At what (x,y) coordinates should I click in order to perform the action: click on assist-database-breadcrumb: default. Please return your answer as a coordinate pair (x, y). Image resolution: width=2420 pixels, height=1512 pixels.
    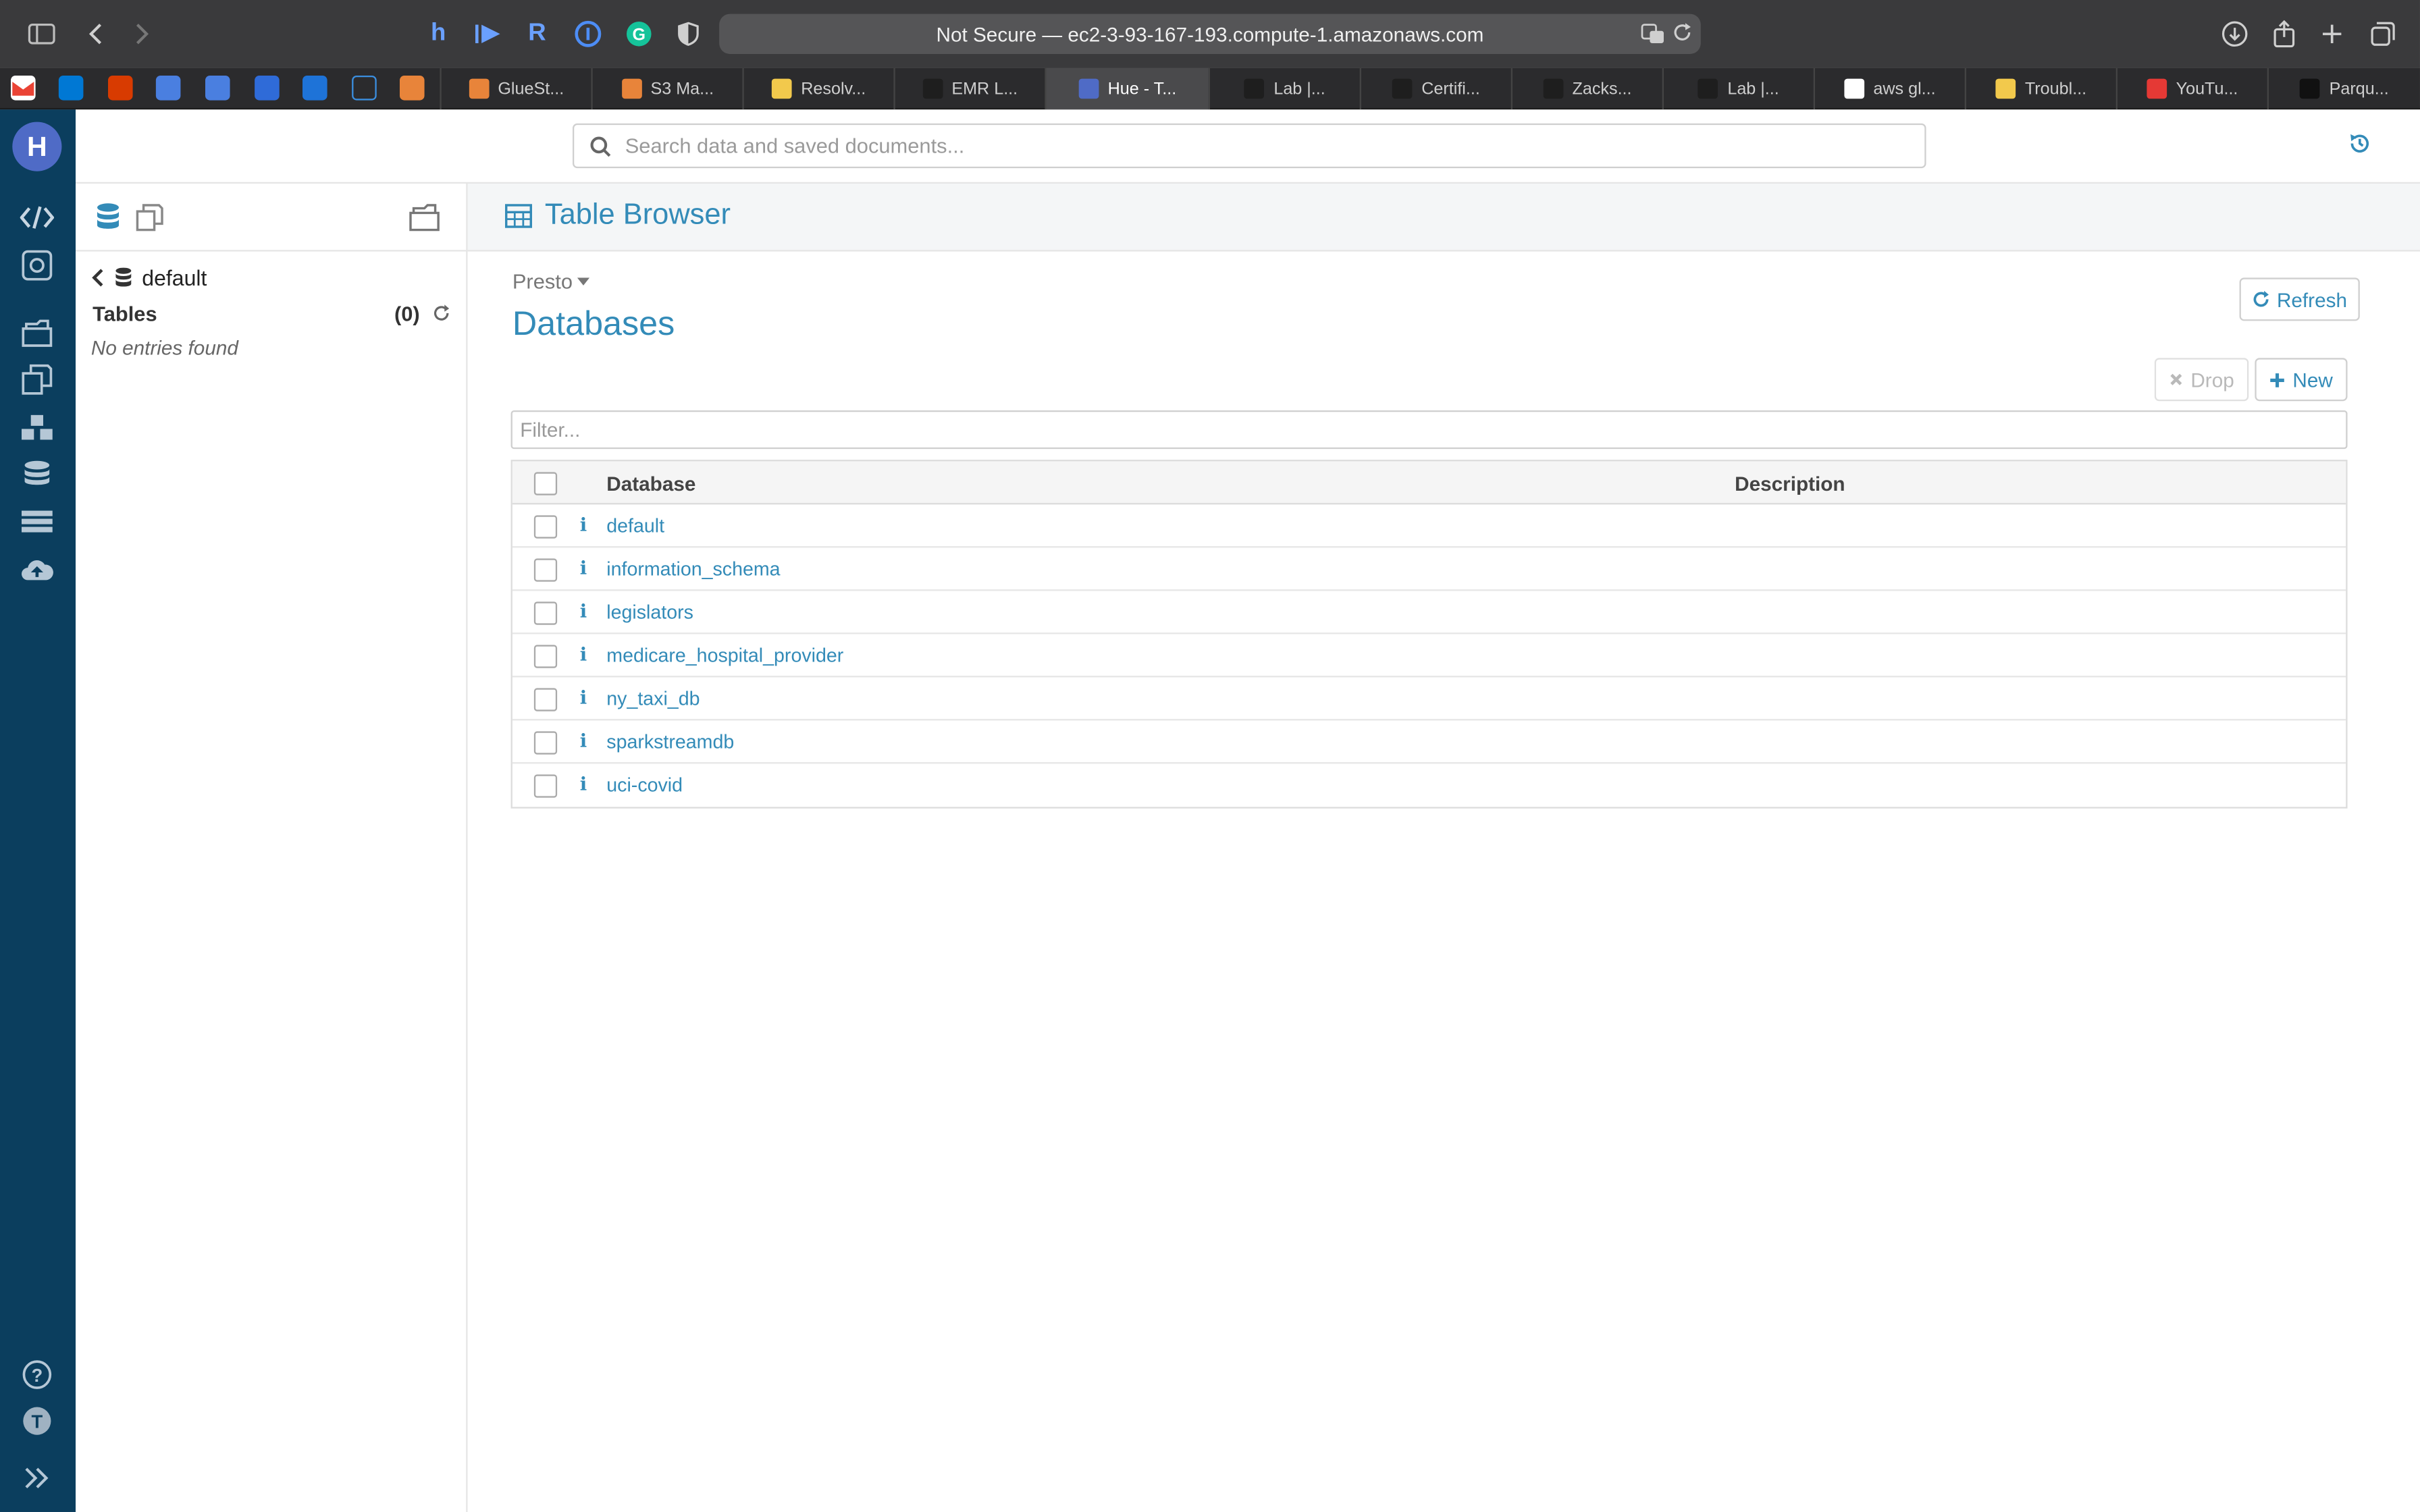
    Looking at the image, I should click on (149, 278).